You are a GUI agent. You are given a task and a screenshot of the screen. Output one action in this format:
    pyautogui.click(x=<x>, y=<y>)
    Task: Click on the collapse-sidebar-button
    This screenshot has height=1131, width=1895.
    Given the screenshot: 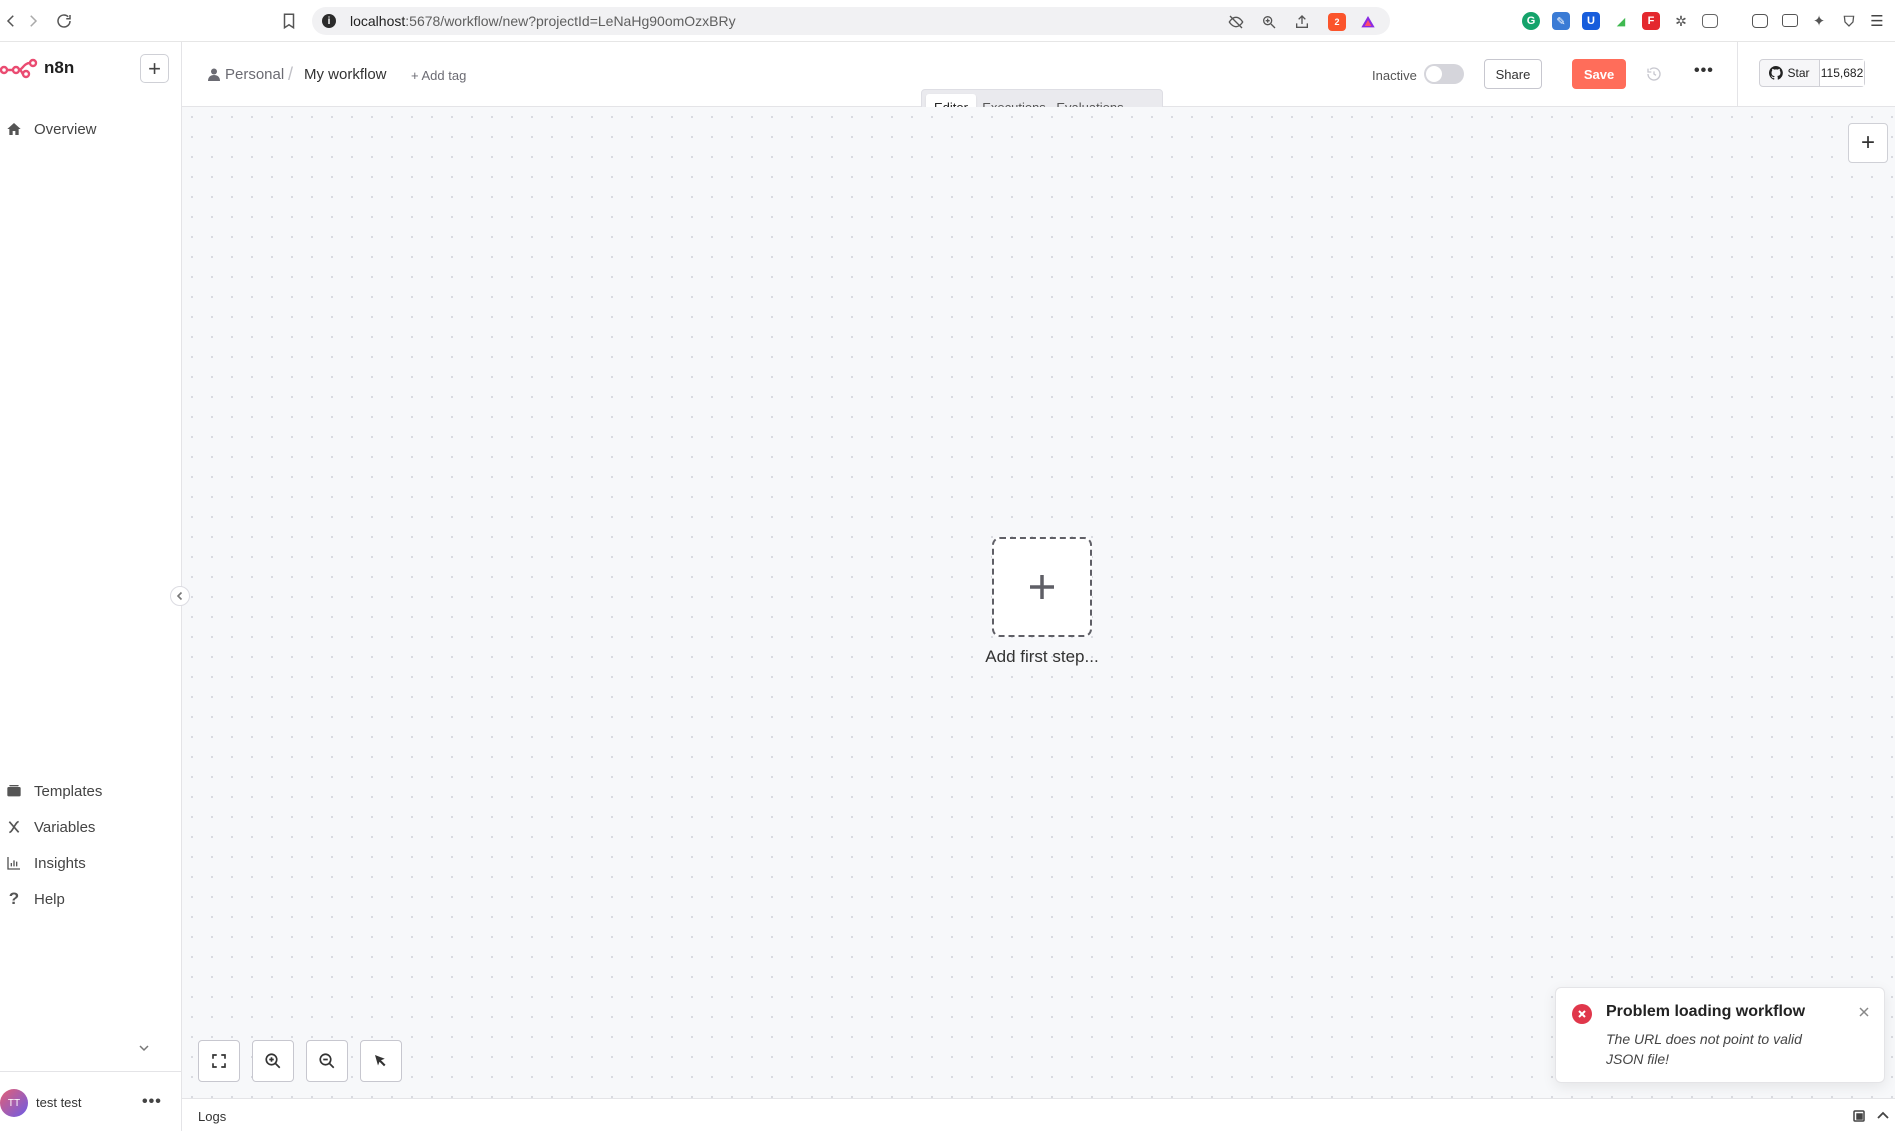 What is the action you would take?
    pyautogui.click(x=180, y=596)
    